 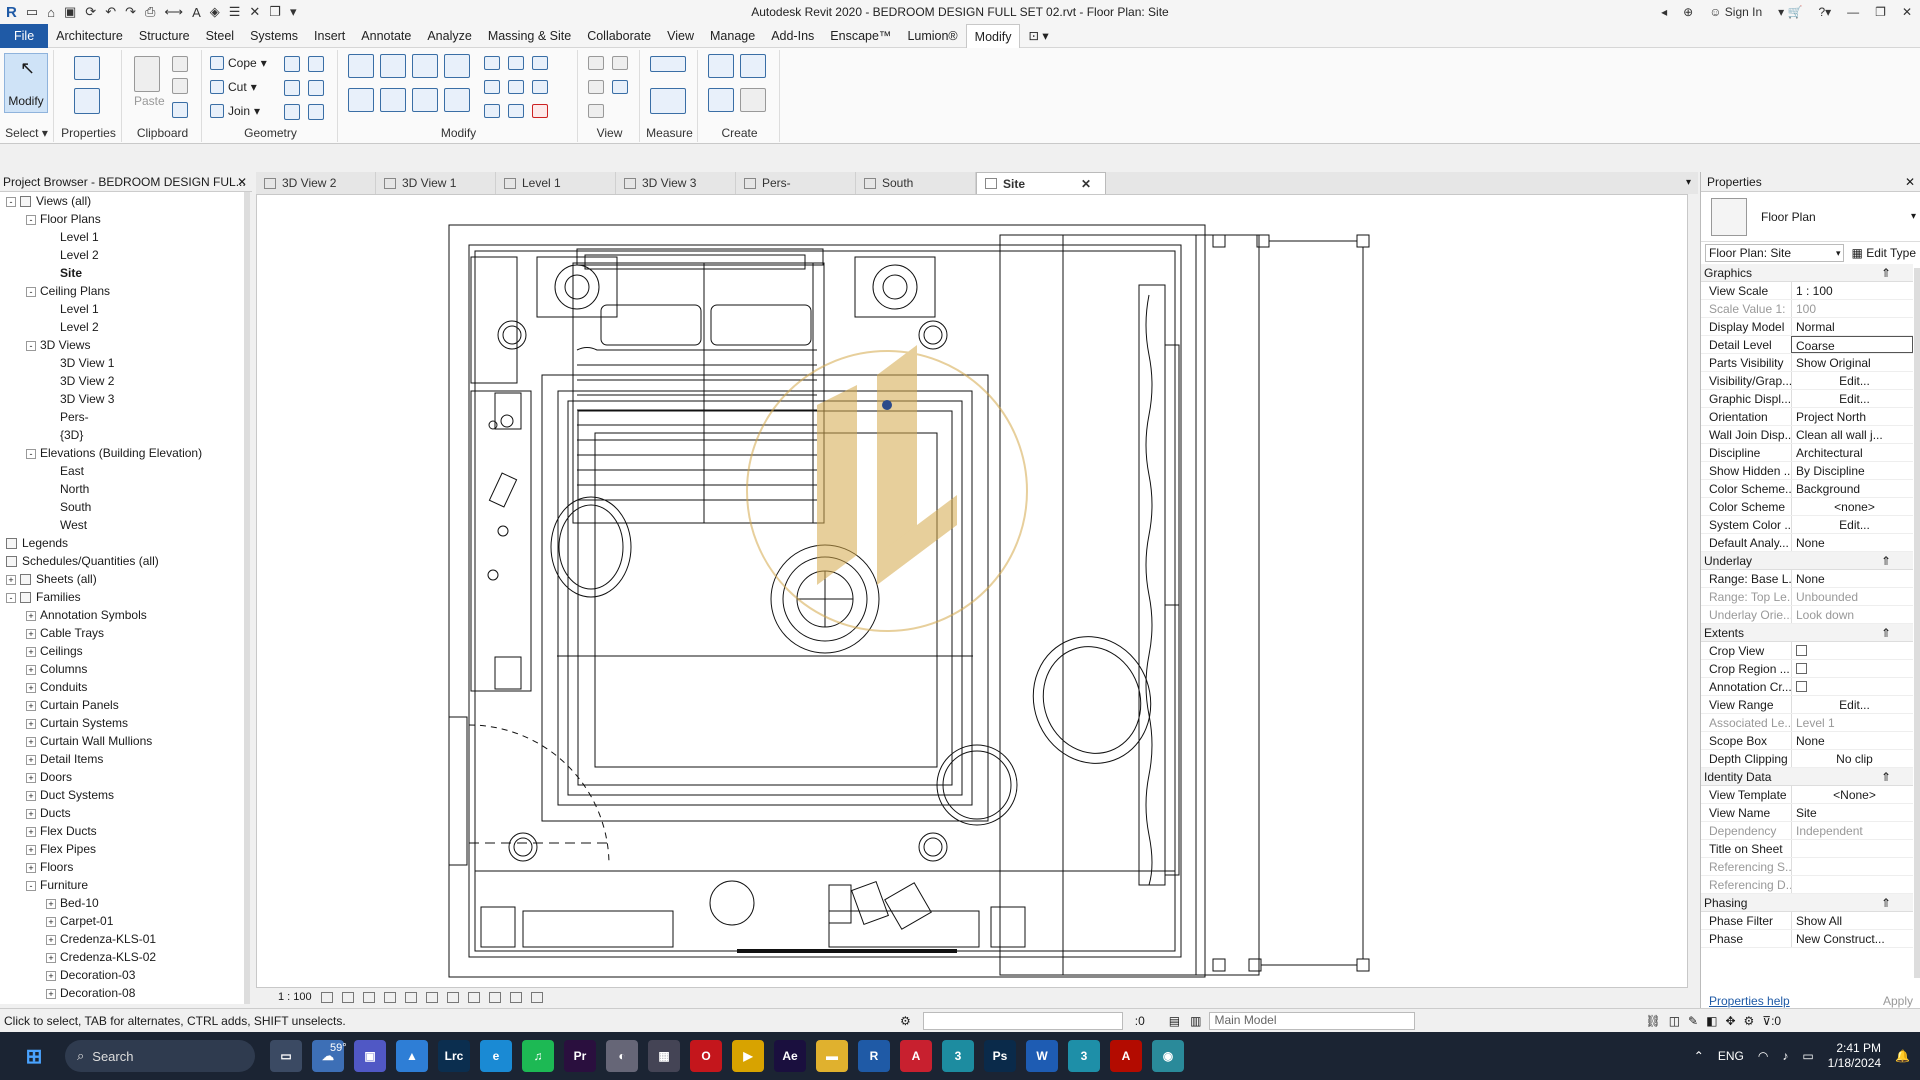 What do you see at coordinates (122, 561) in the screenshot?
I see `browser-item: Schedules/Quantities (all)` at bounding box center [122, 561].